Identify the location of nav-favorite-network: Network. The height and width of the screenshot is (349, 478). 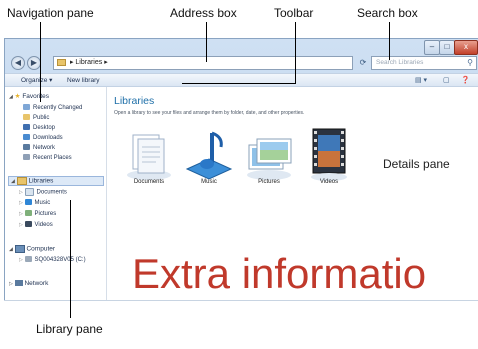
(39, 148).